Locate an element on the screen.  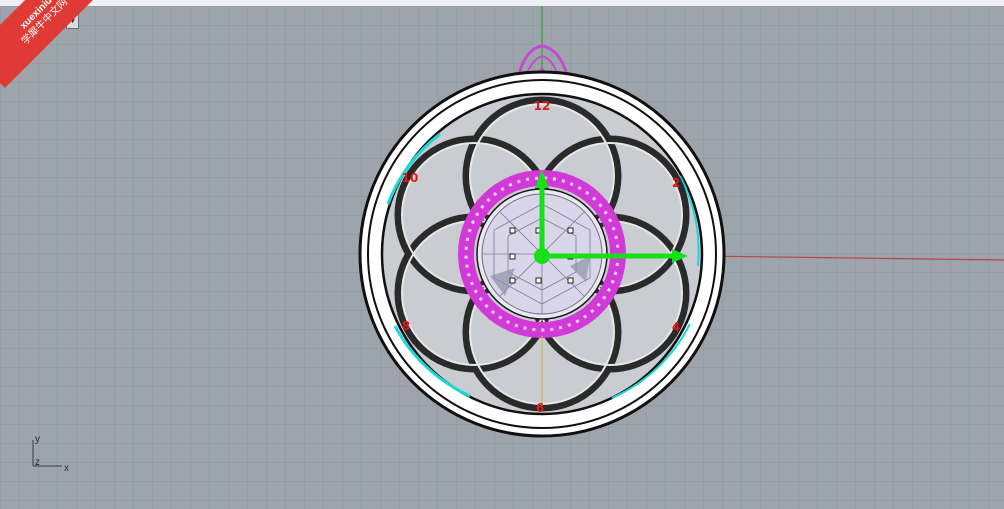
numeral-4: 4 is located at coordinates (676, 327).